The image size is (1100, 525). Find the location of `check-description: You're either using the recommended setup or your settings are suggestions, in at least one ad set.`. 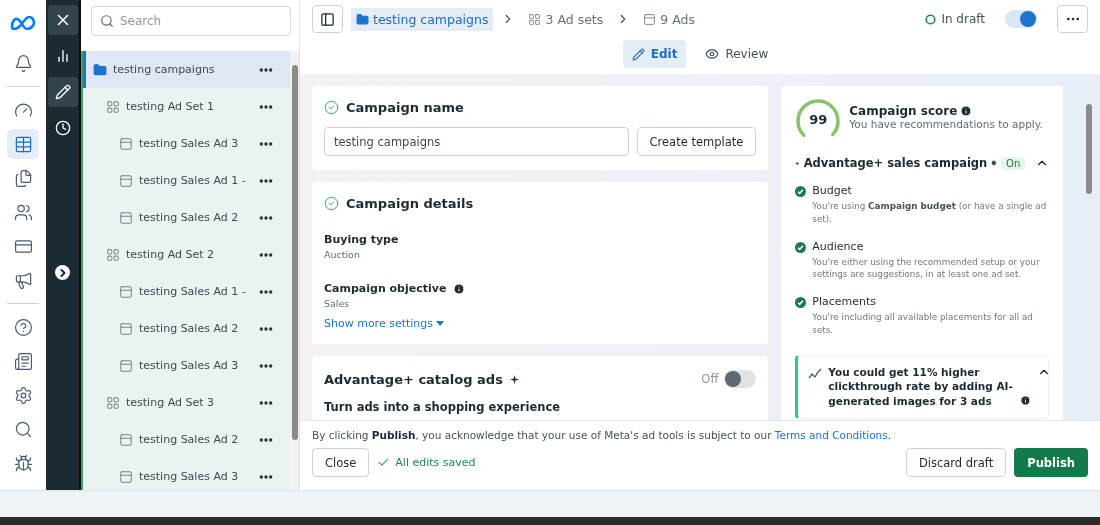

check-description: You're either using the recommended setup or your settings are suggestions, in at least one ad set. is located at coordinates (926, 268).